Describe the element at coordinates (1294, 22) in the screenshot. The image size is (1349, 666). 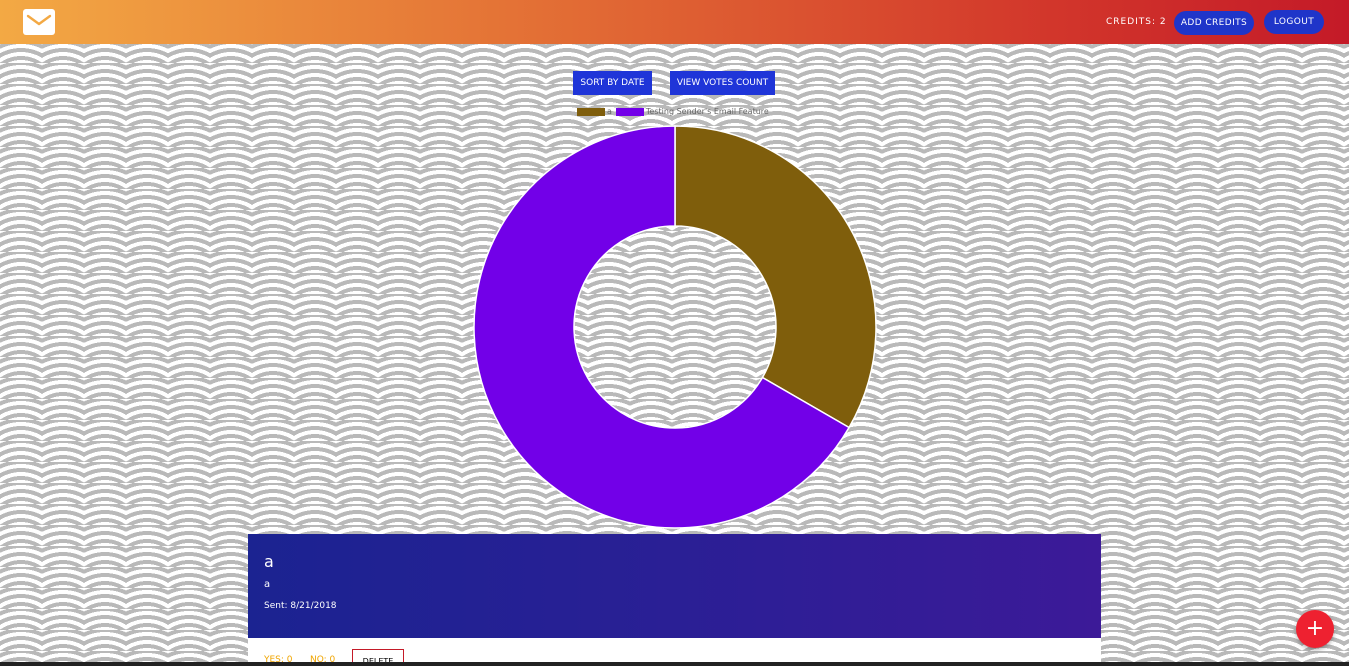
I see `logout-button: LOGOUT` at that location.